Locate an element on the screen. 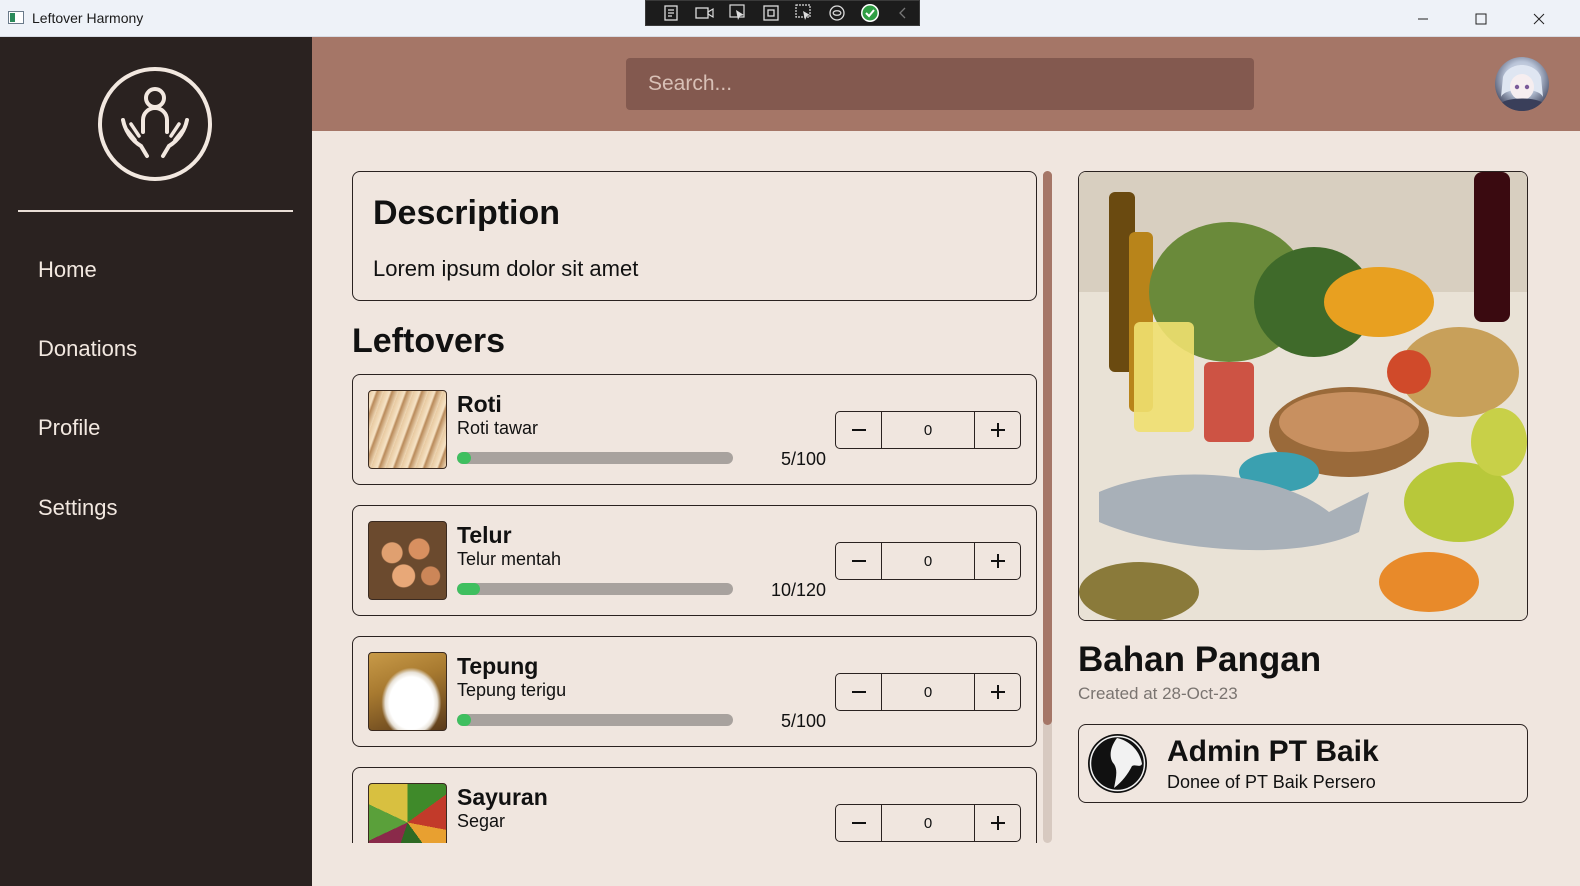 The image size is (1580, 886). donee-logo-icon is located at coordinates (1117, 763).